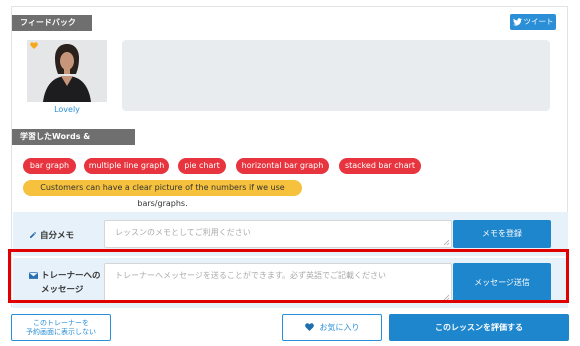 The width and height of the screenshot is (580, 346). Describe the element at coordinates (61, 323) in the screenshot. I see `hide-trainer-line1: このトレーナーを` at that location.